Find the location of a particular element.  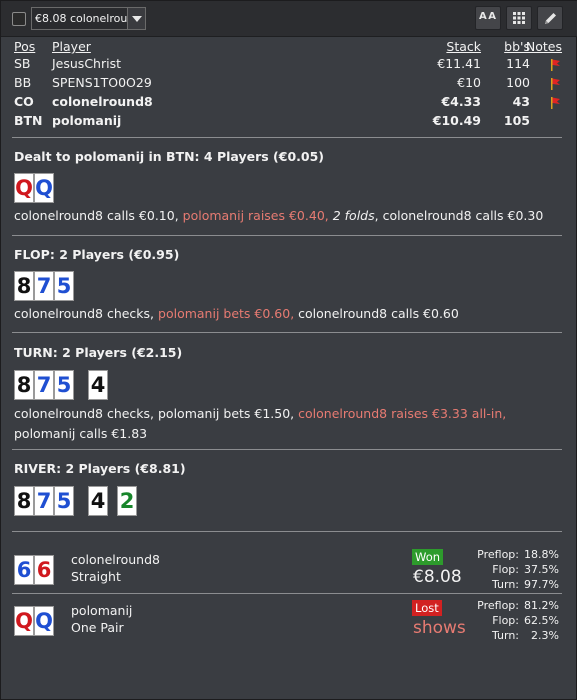

stat-row: Flop: 62.5% is located at coordinates (514, 620).